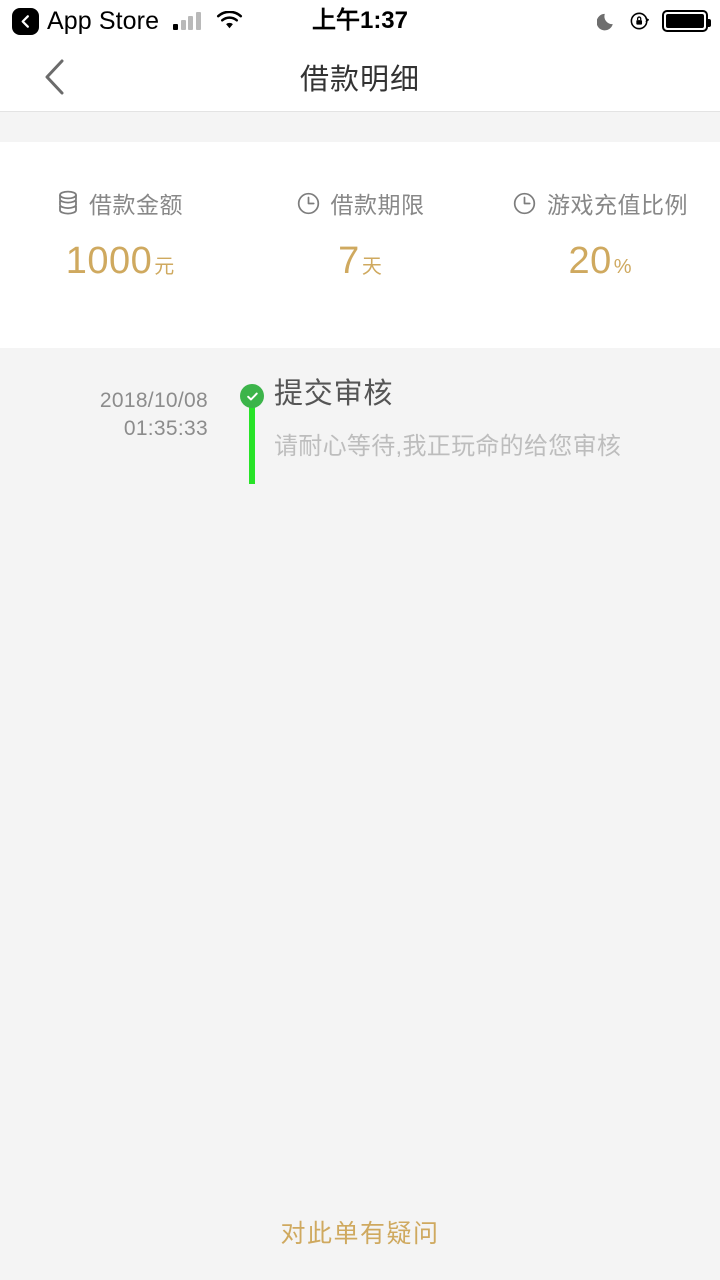 This screenshot has width=720, height=1280. I want to click on summary-label-row: 借款期限, so click(360, 203).